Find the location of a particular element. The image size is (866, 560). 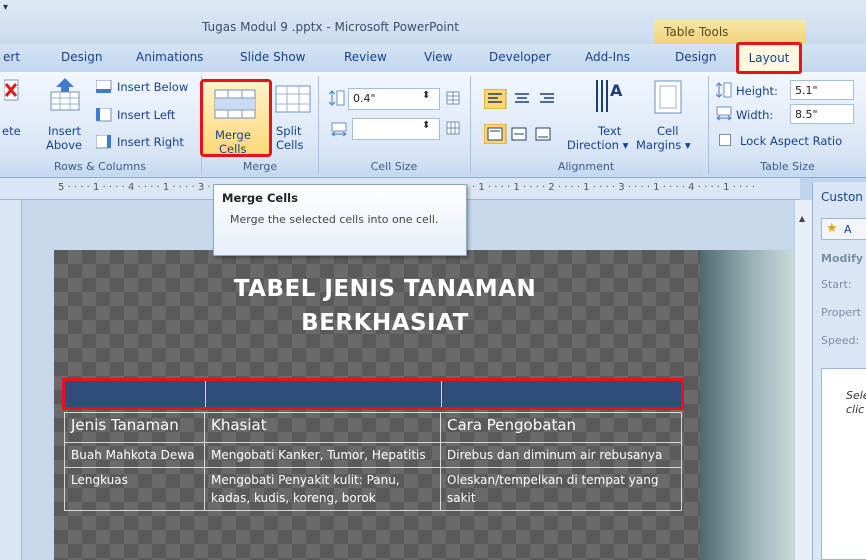

insert-below-button: Insert Below is located at coordinates (152, 87).